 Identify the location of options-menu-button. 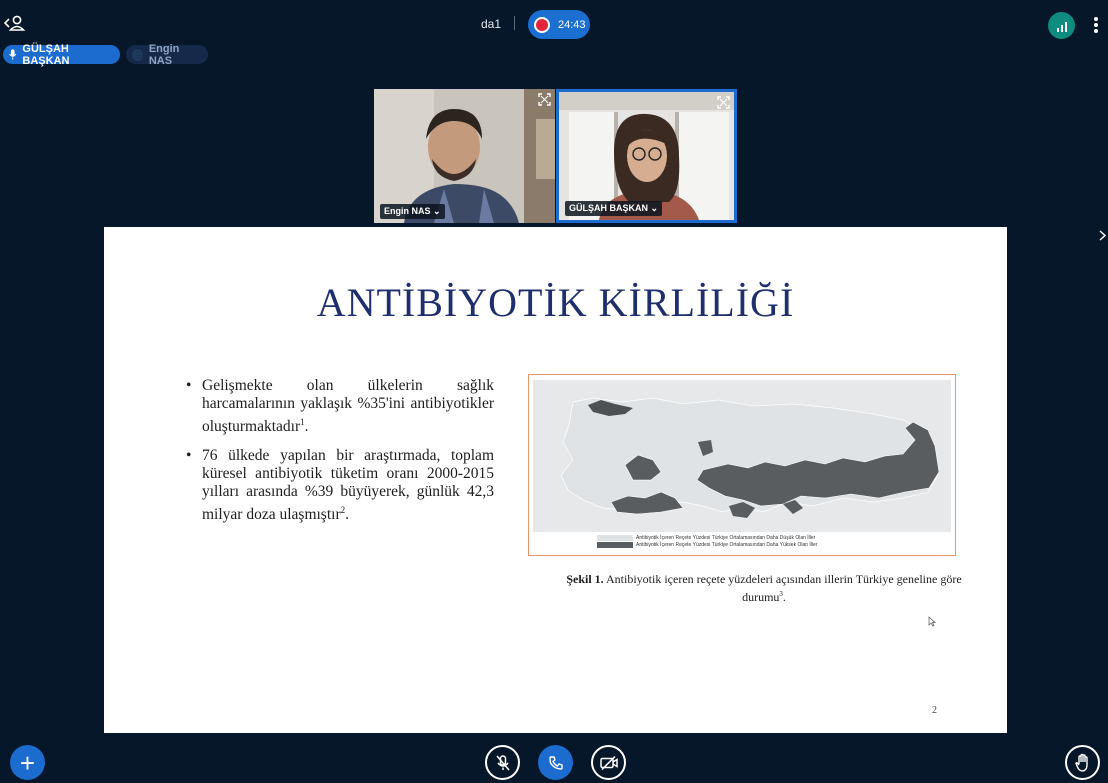
(1096, 25).